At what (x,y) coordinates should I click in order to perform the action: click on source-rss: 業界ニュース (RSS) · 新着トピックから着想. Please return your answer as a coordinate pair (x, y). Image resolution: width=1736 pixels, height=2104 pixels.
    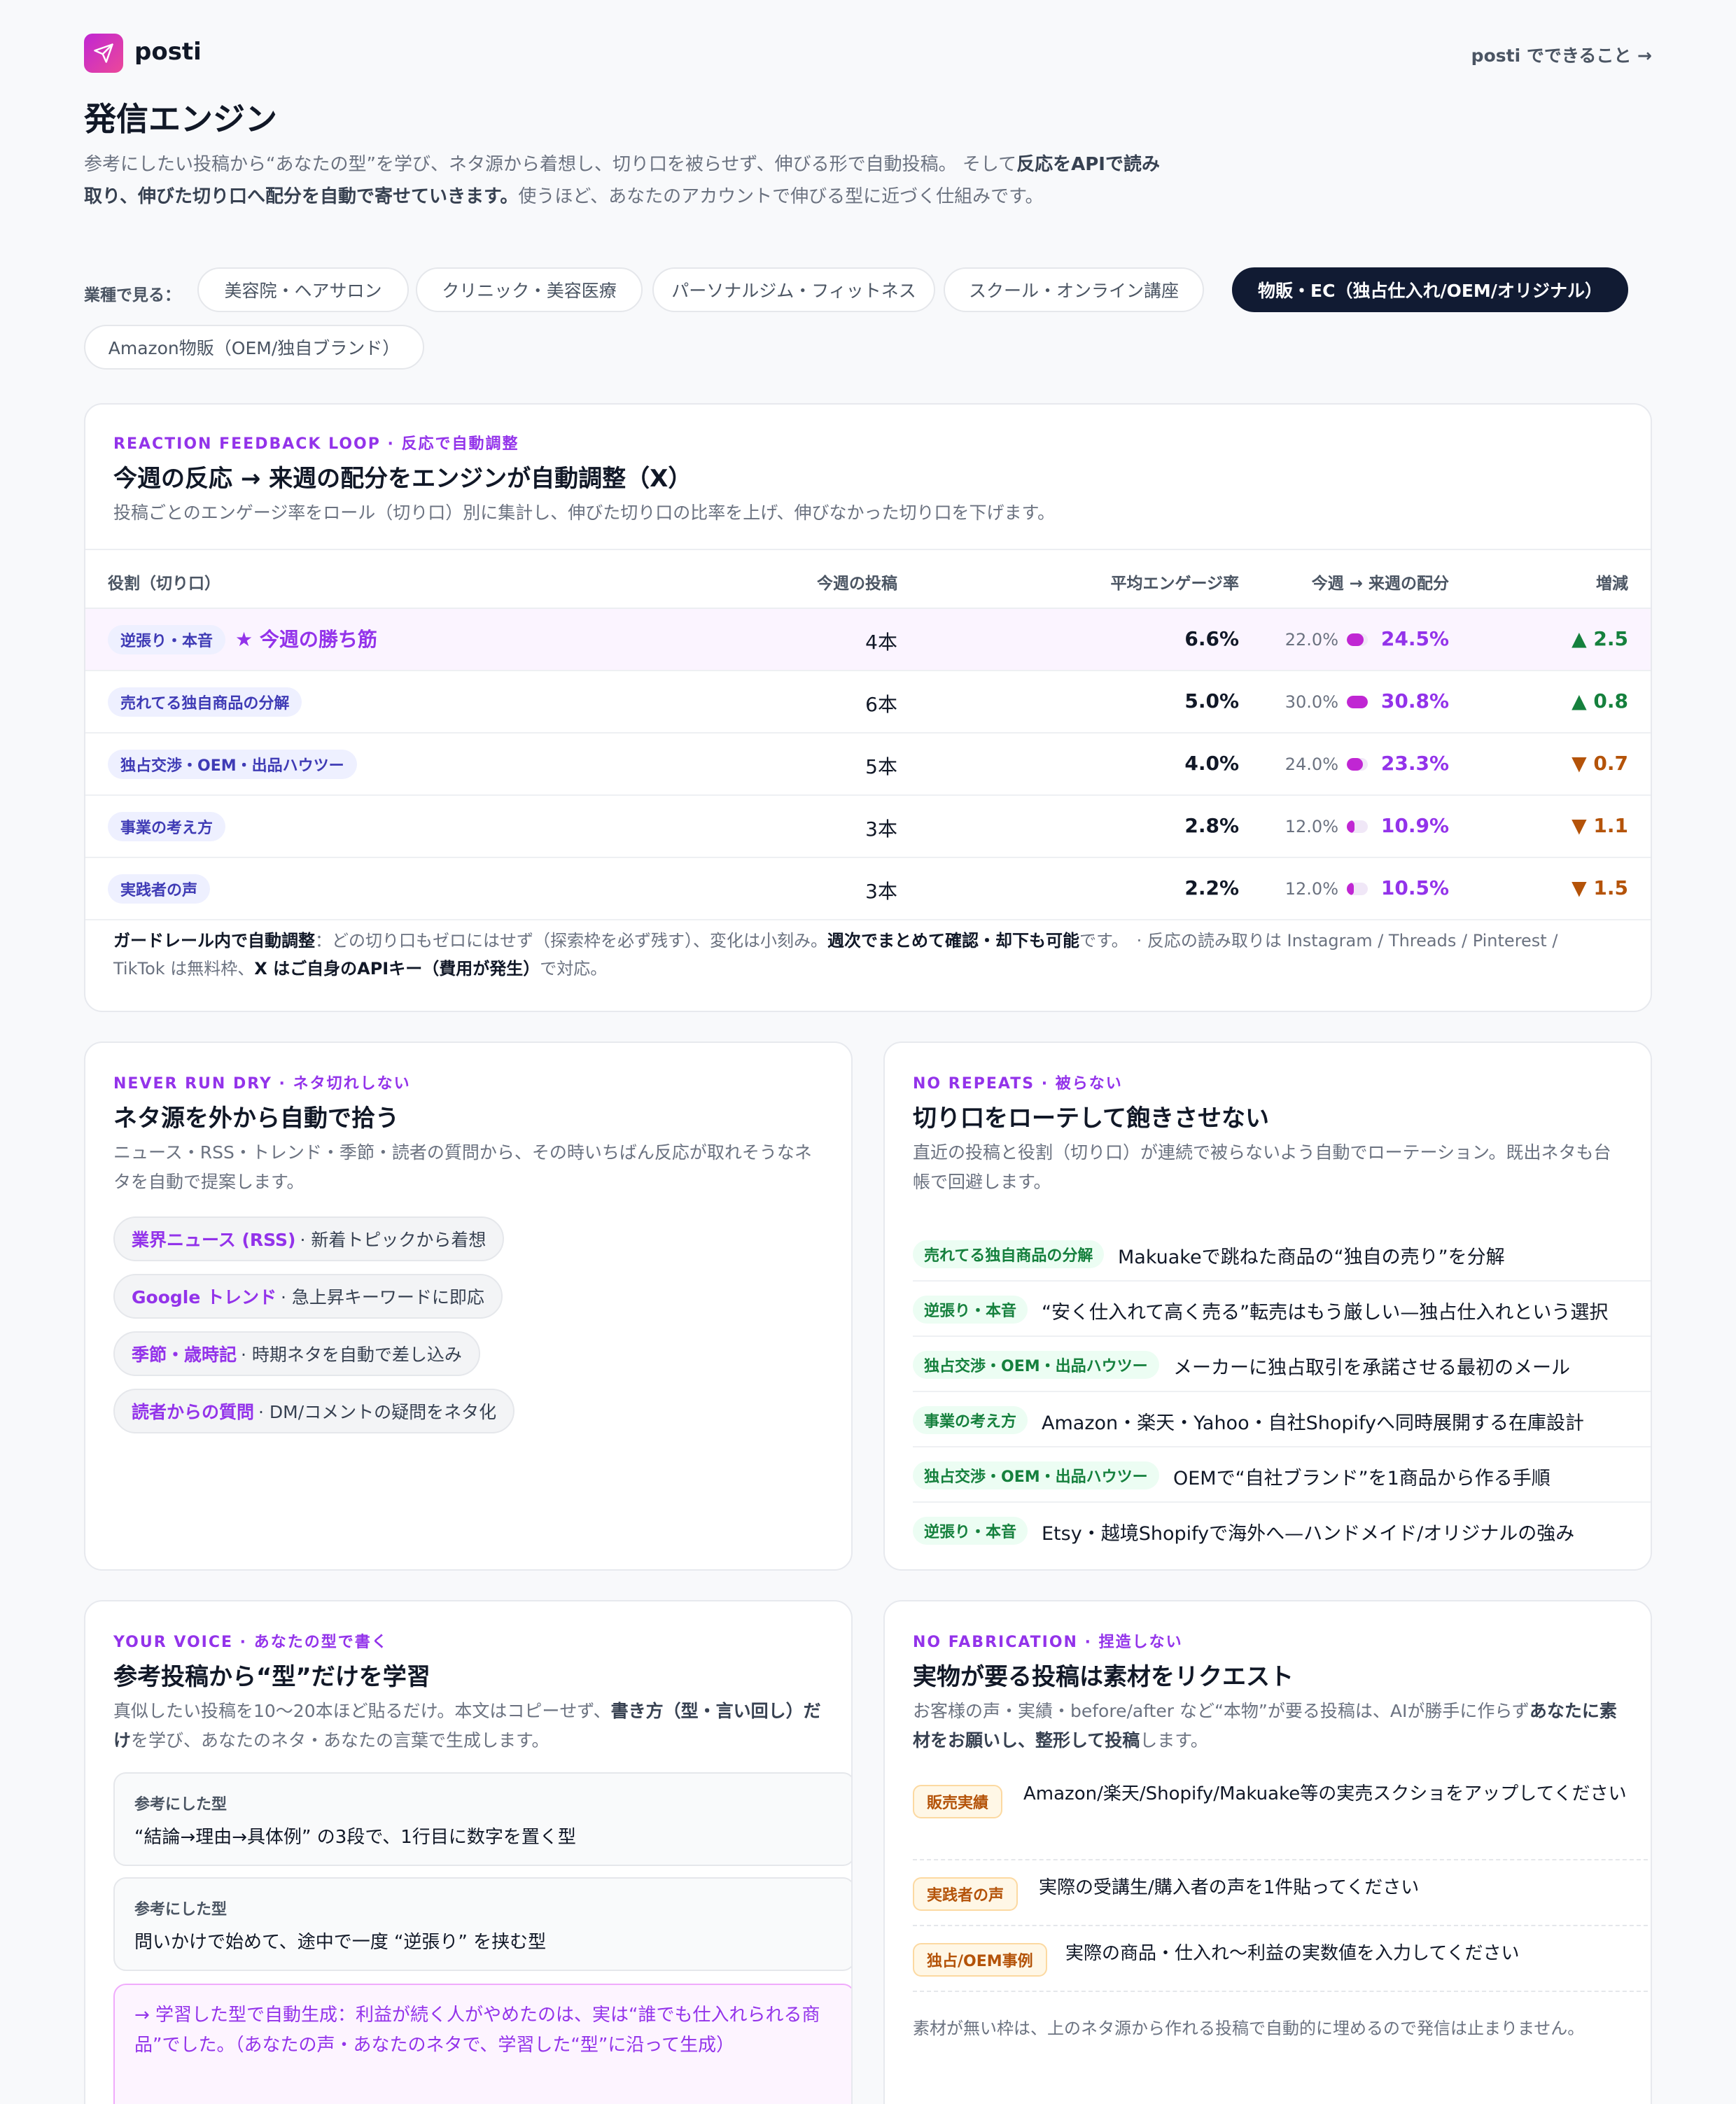
    Looking at the image, I should click on (309, 1238).